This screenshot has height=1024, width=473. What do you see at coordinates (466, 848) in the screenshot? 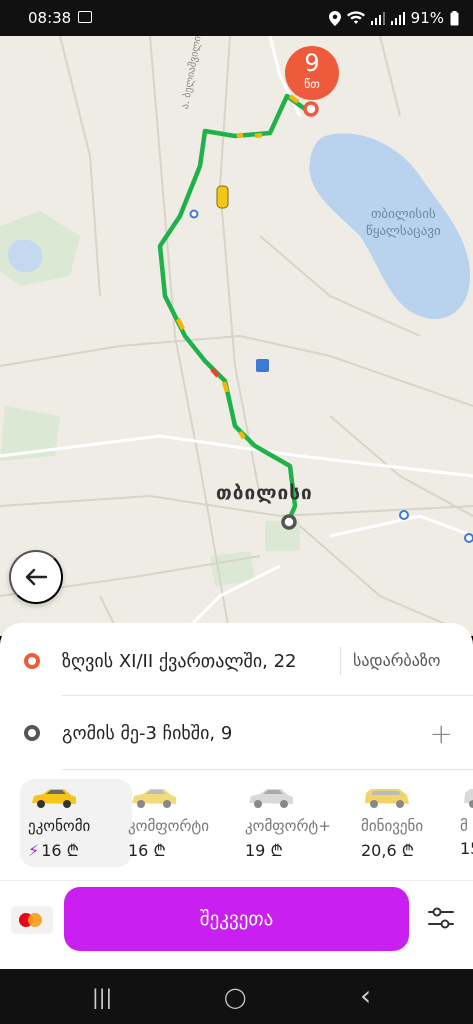
I see `tariff-price: 15` at bounding box center [466, 848].